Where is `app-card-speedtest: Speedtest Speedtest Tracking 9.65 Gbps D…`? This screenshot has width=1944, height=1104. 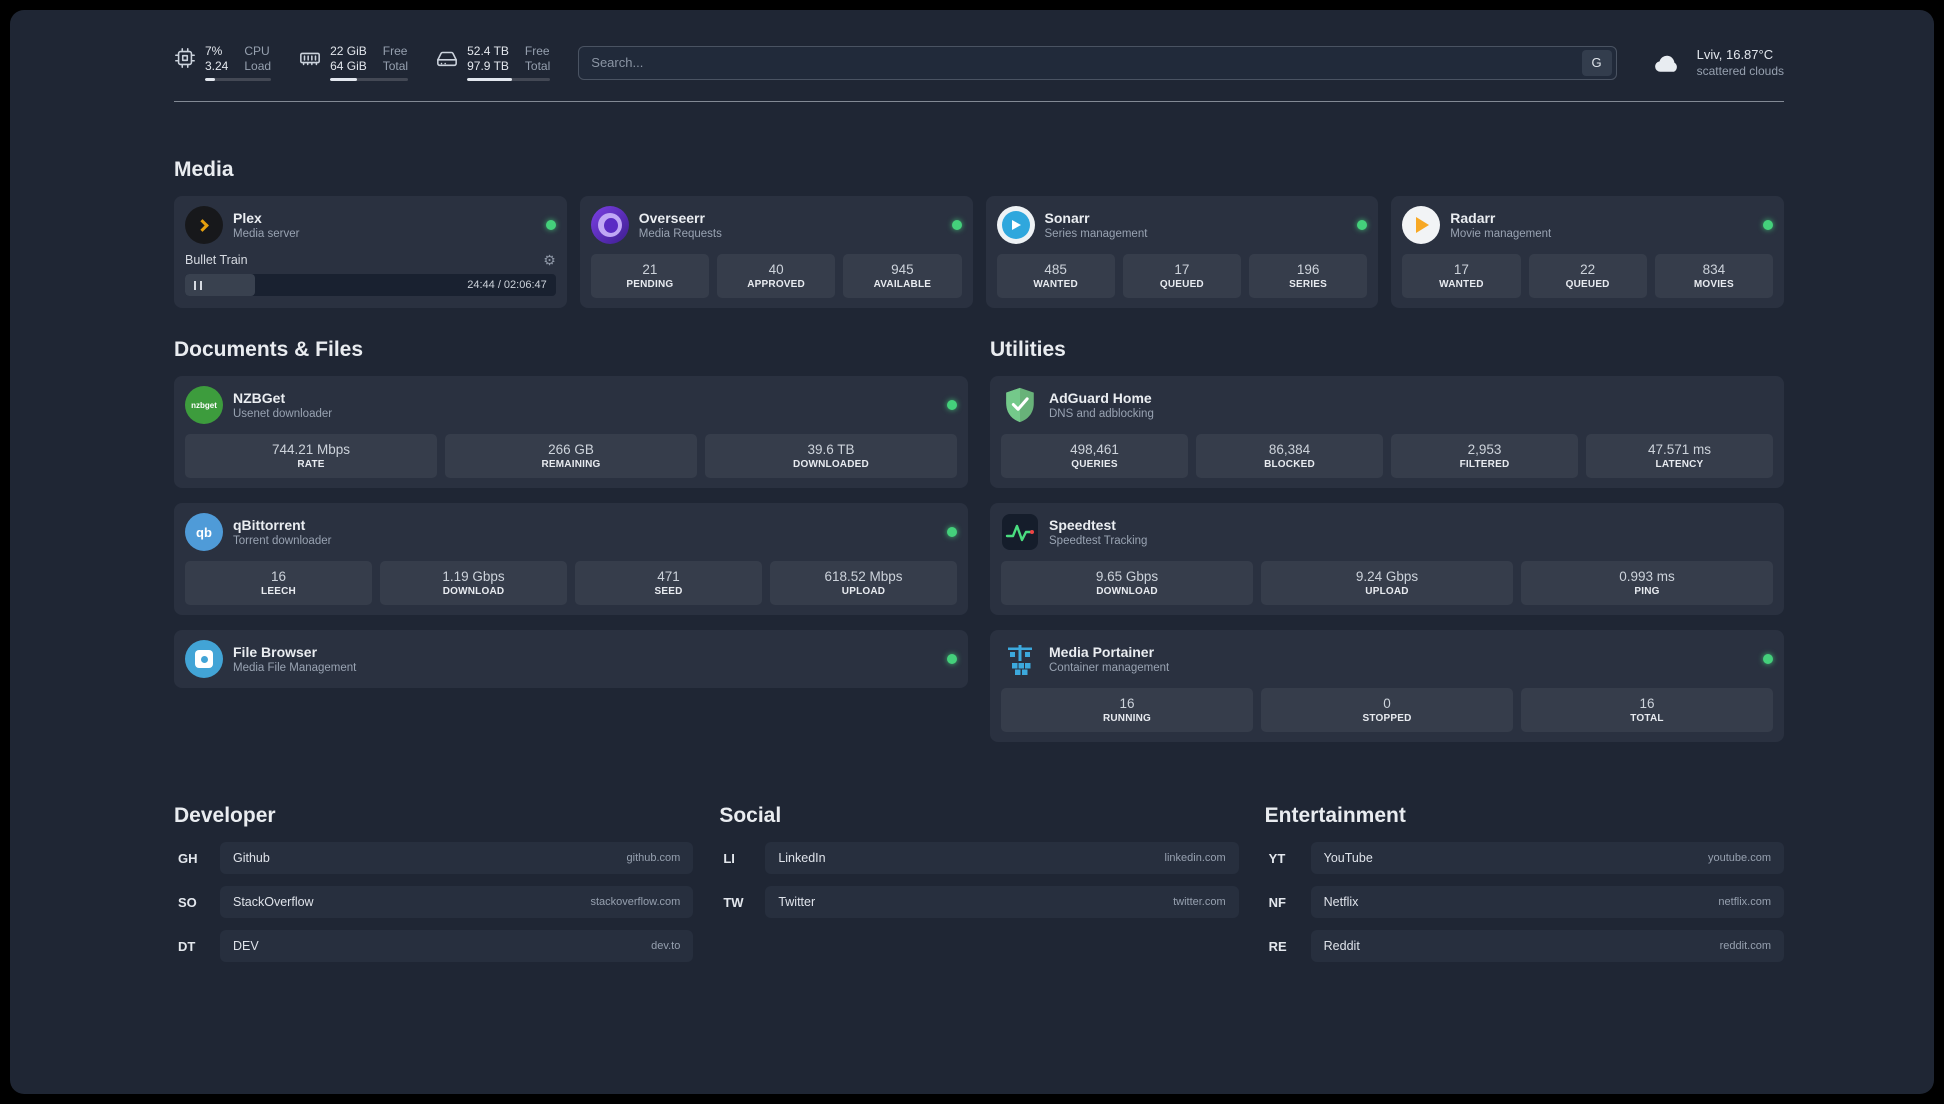 app-card-speedtest: Speedtest Speedtest Tracking 9.65 Gbps D… is located at coordinates (1387, 559).